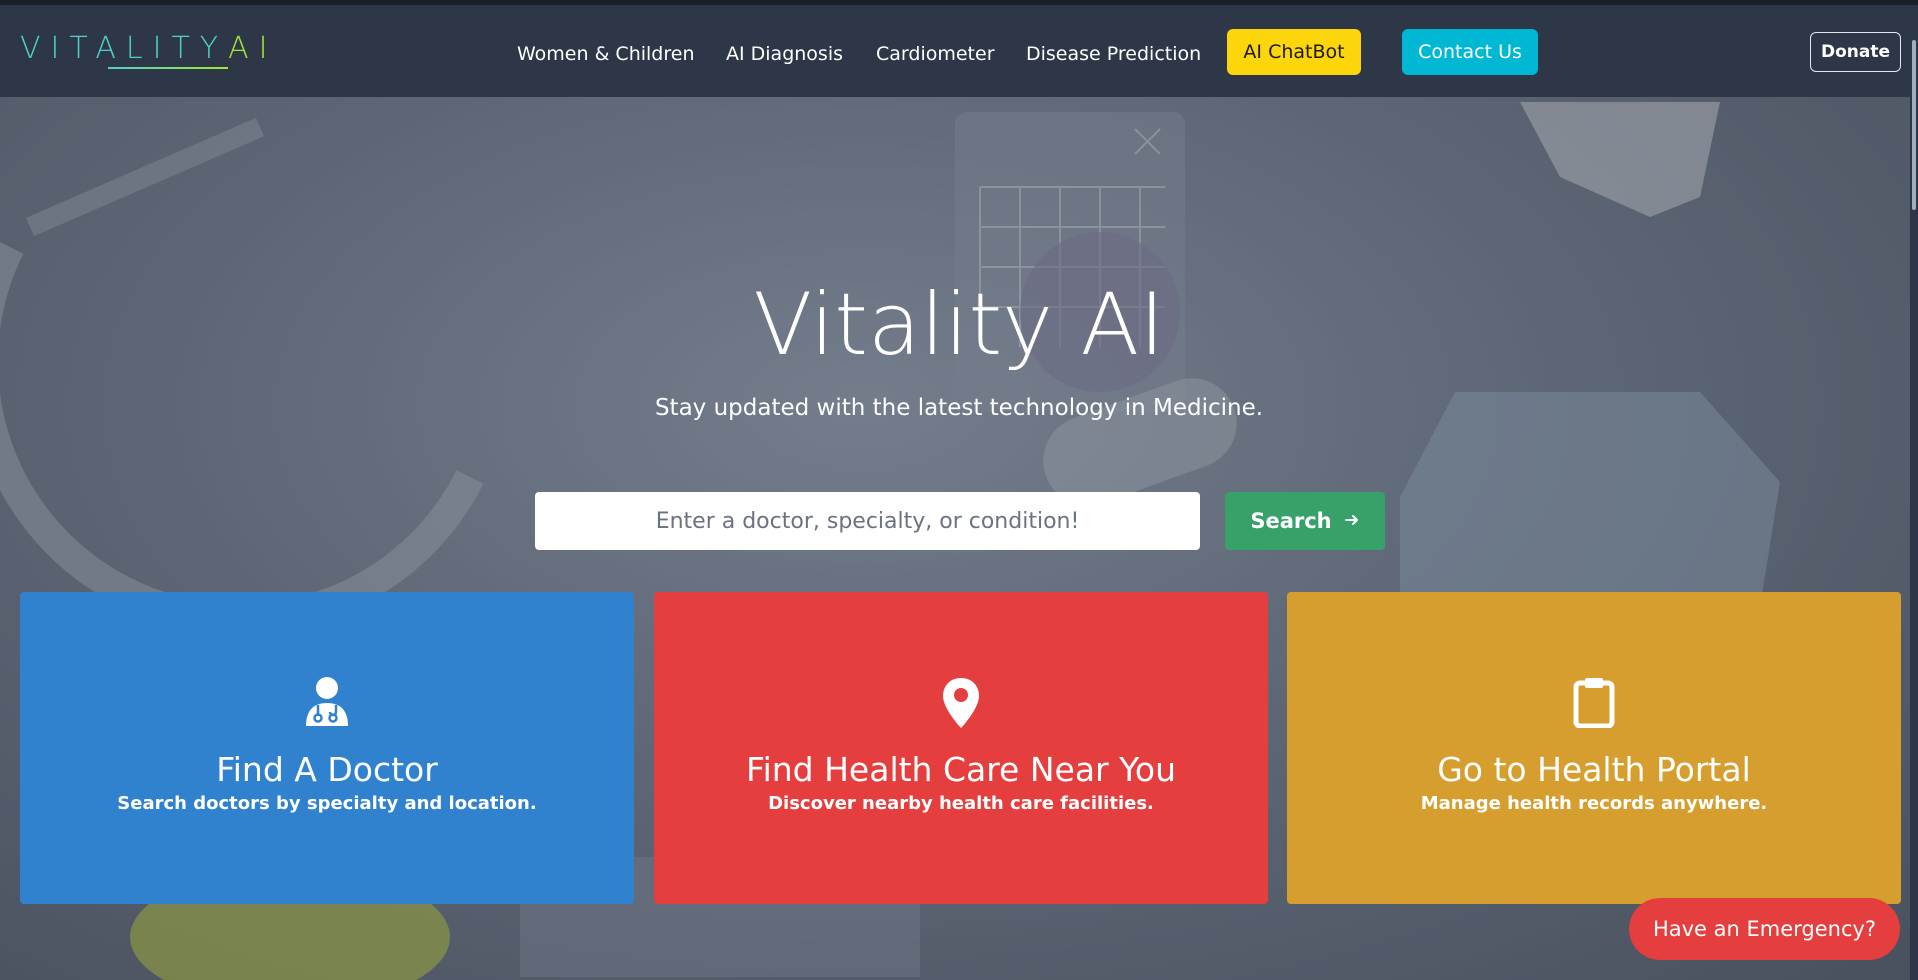 The image size is (1918, 980). What do you see at coordinates (124, 48) in the screenshot?
I see `logo-text-left: VITALITY` at bounding box center [124, 48].